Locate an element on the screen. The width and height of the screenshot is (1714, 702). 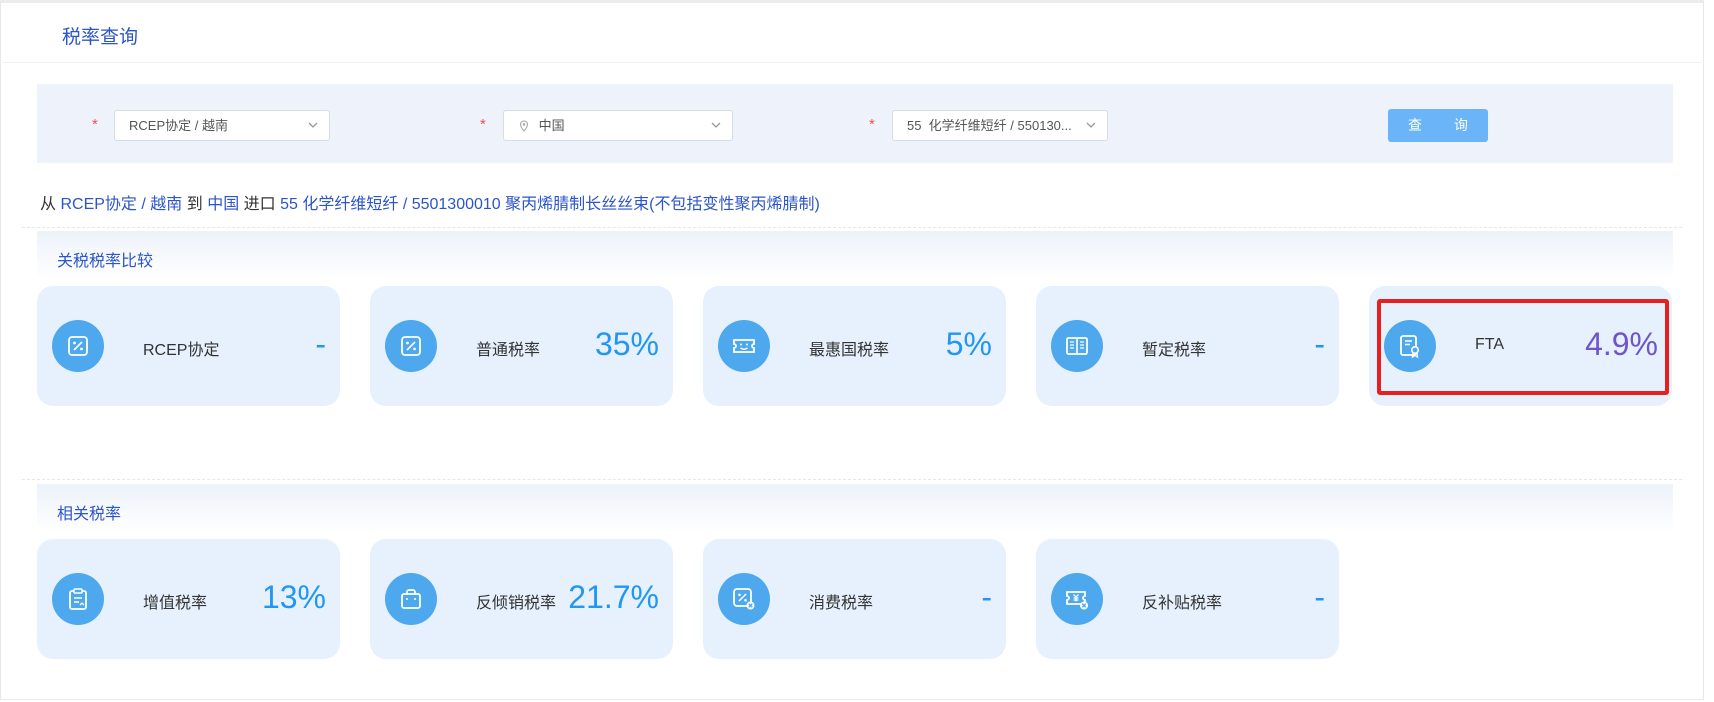
rate-card-provisional: 暂定税率 - is located at coordinates (1187, 346).